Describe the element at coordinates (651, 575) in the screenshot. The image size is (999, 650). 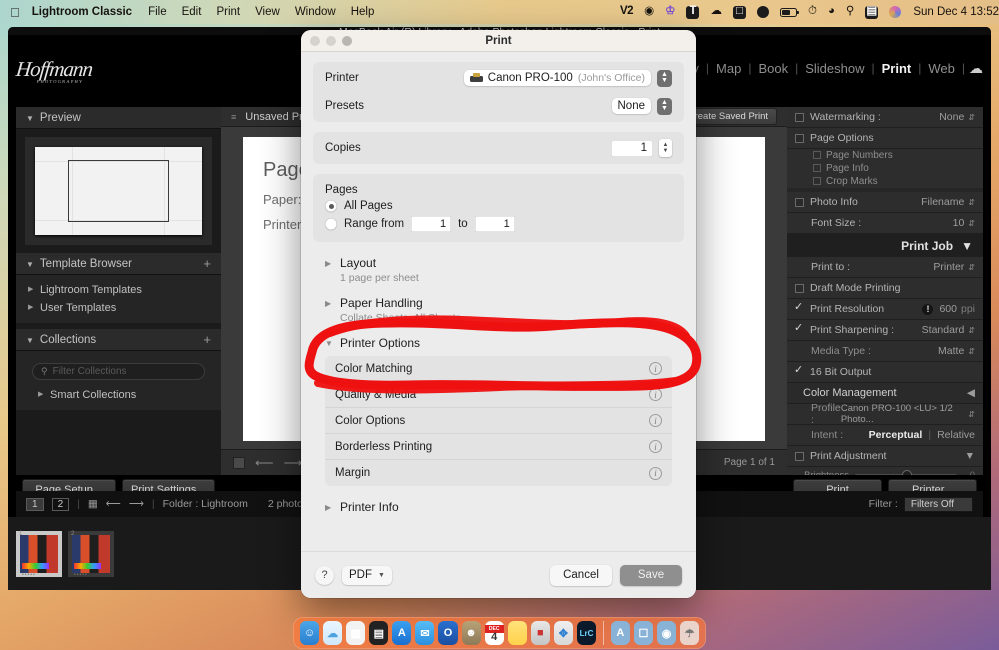
I see `save-button: Save` at that location.